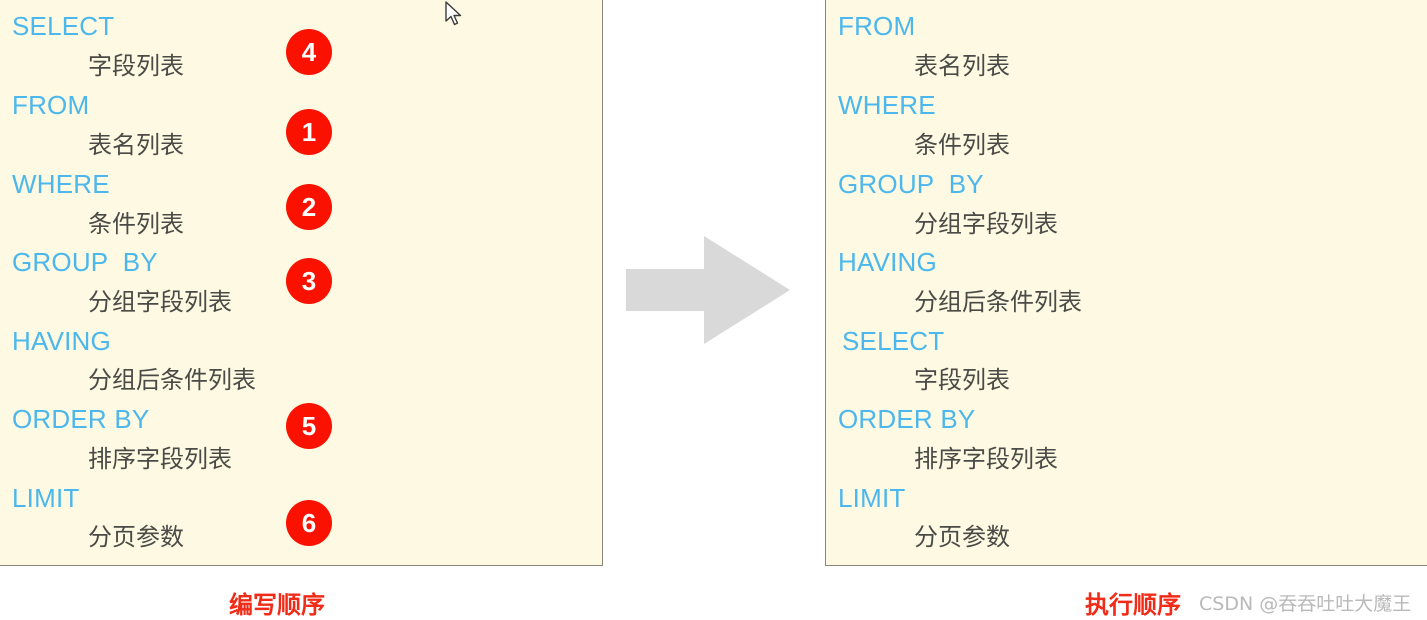 Image resolution: width=1427 pixels, height=620 pixels. Describe the element at coordinates (877, 26) in the screenshot. I see `exec-clause-keyword-from: FROM` at that location.